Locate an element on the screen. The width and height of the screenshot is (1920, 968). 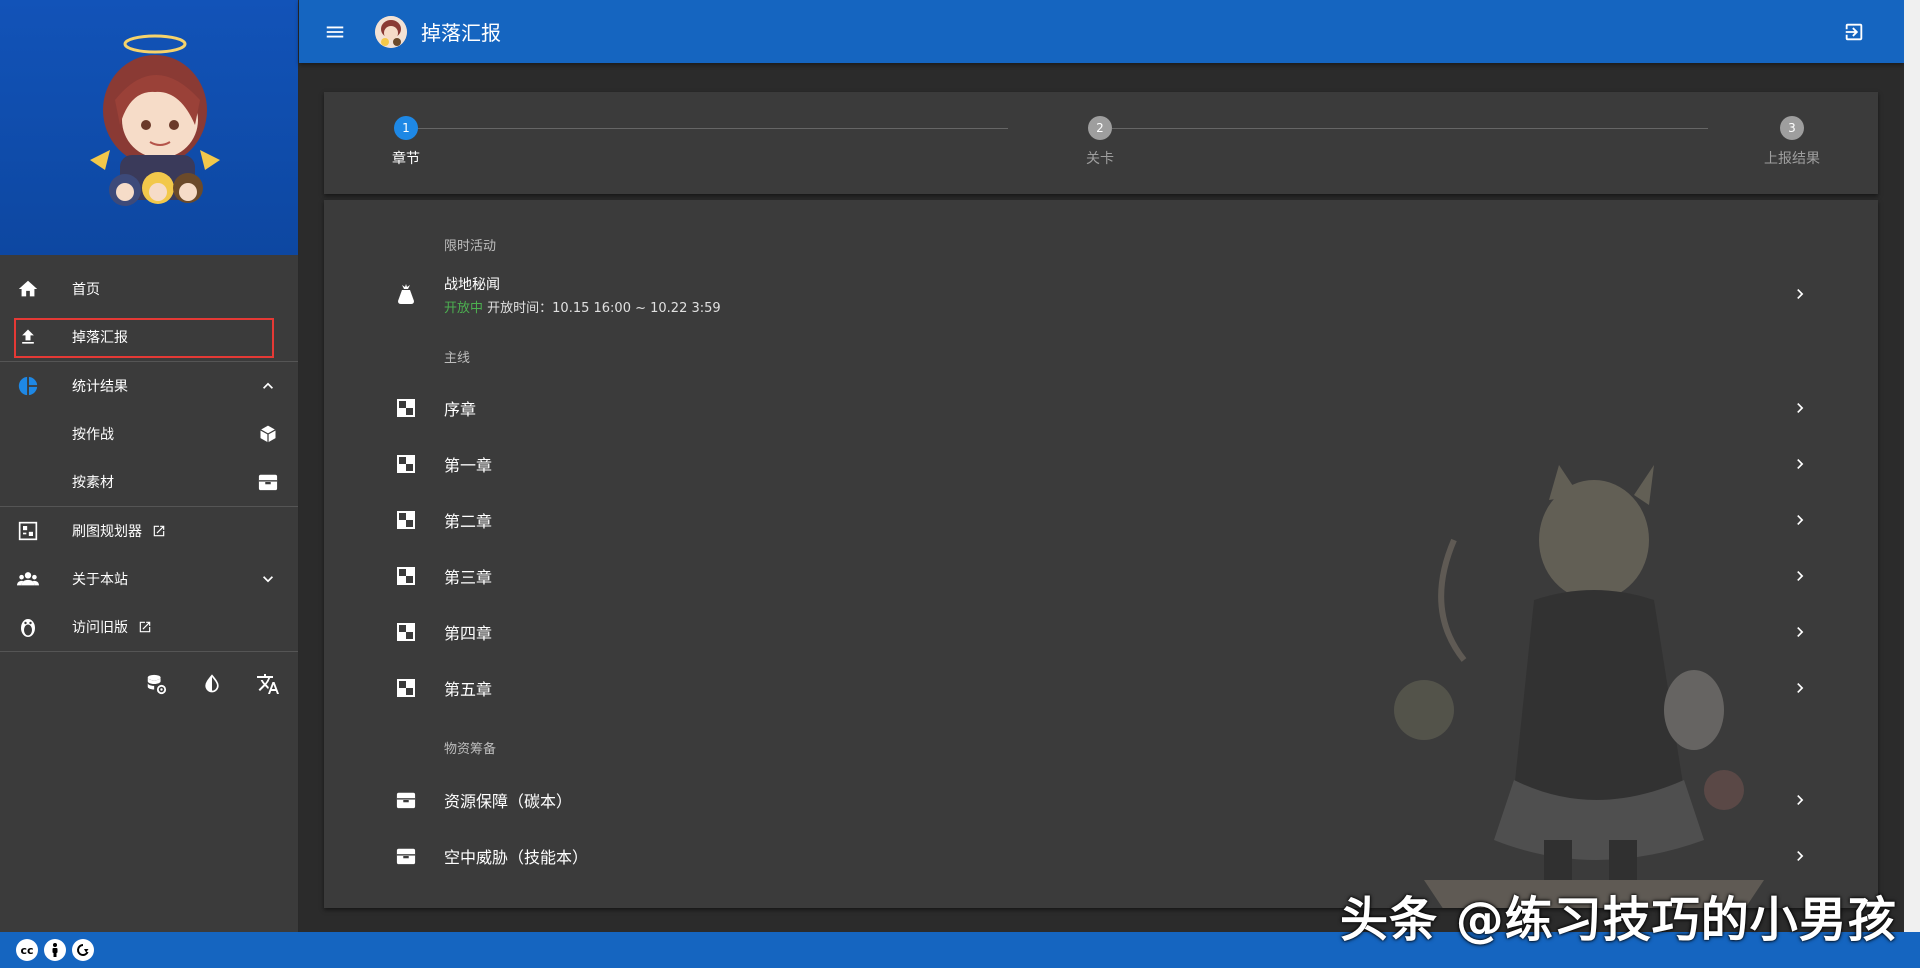
theme-toggle-button is located at coordinates (212, 684).